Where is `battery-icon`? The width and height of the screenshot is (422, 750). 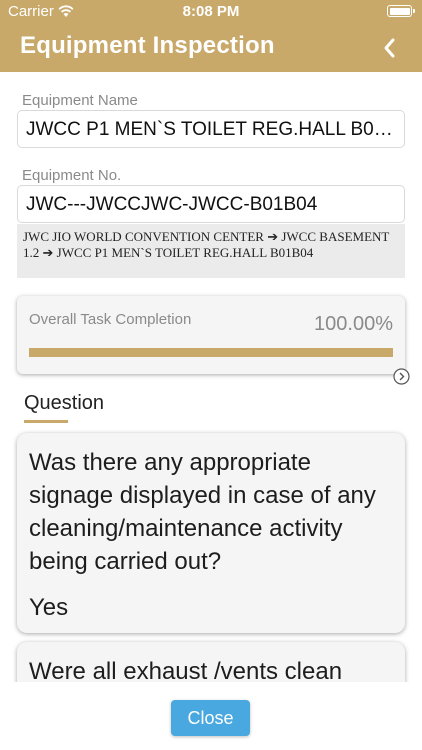 battery-icon is located at coordinates (401, 11).